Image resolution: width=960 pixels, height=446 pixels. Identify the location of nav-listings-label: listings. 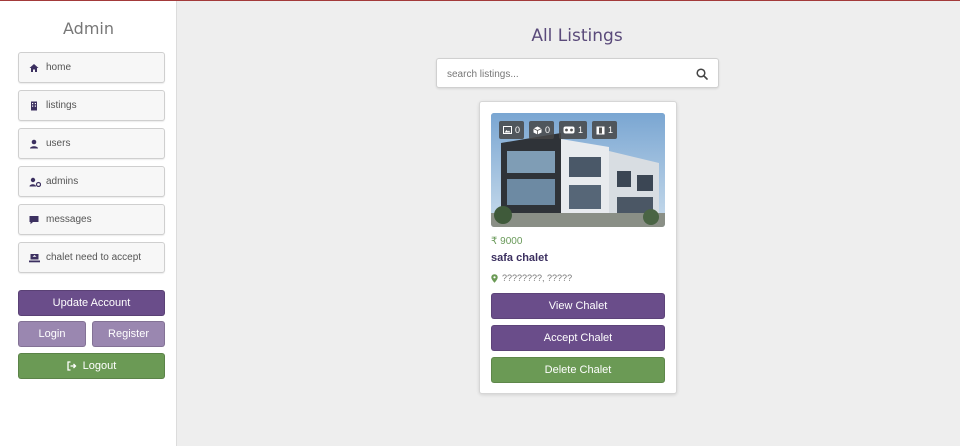
(61, 105).